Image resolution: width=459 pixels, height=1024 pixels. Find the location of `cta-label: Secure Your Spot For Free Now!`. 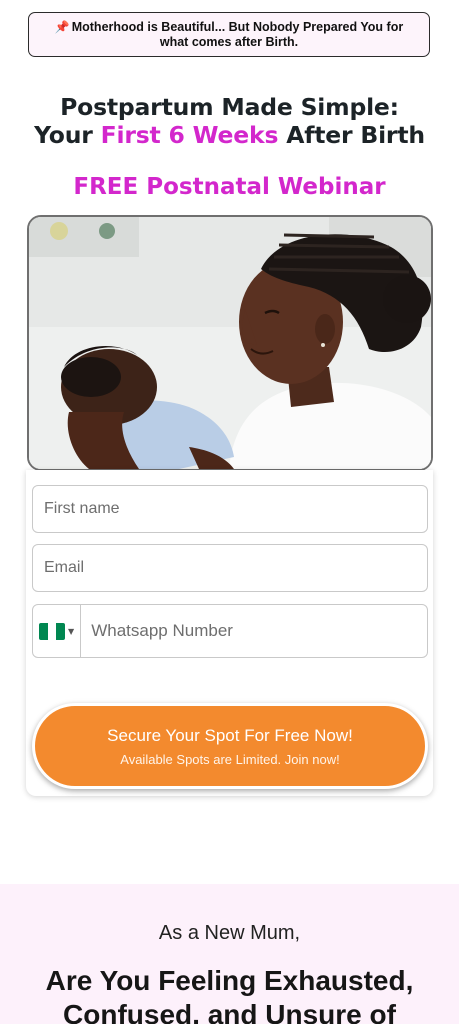

cta-label: Secure Your Spot For Free Now! is located at coordinates (230, 735).